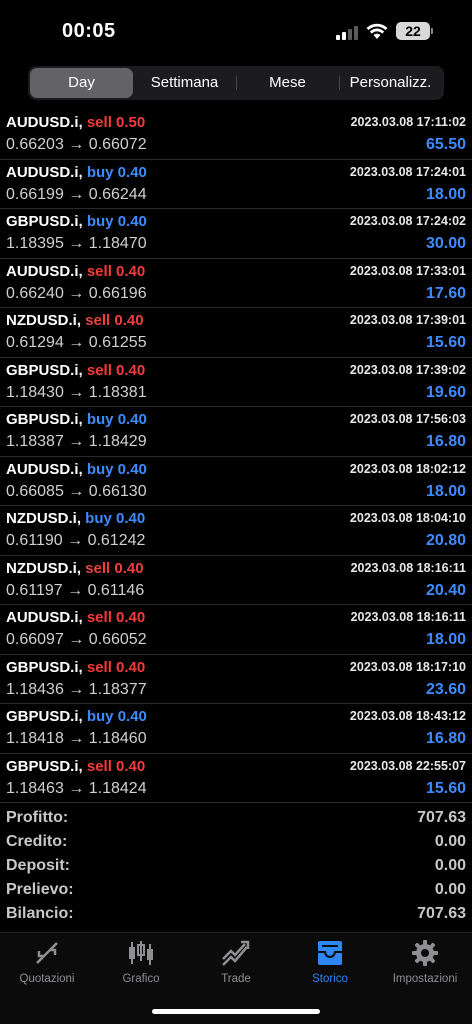 This screenshot has height=1024, width=472. I want to click on summary-label: Credito:, so click(37, 841).